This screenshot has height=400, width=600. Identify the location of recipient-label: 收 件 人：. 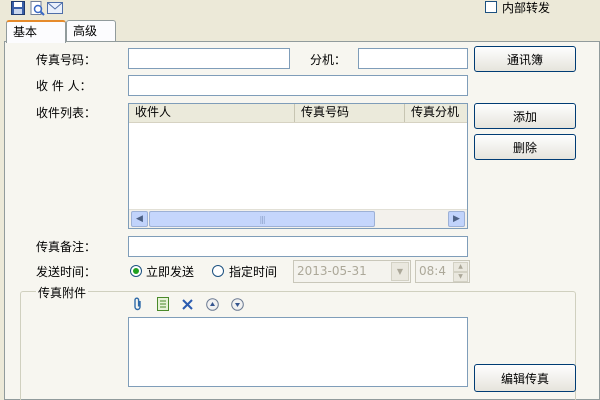
(64, 86).